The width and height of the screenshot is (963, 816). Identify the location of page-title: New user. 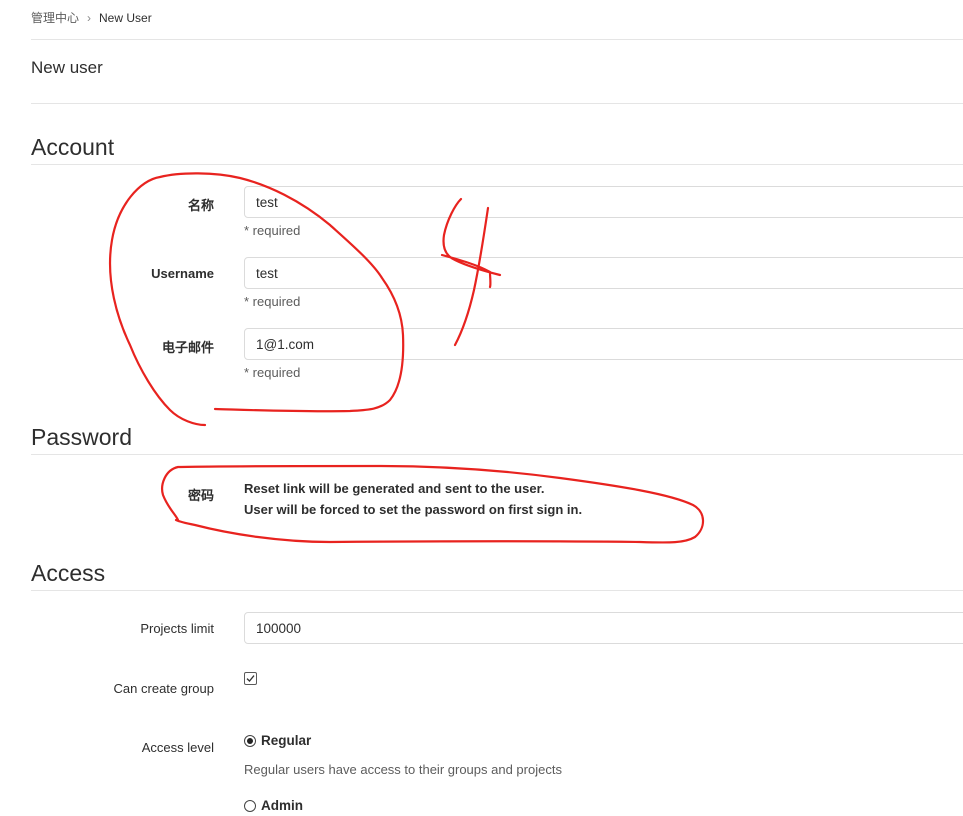
(67, 67).